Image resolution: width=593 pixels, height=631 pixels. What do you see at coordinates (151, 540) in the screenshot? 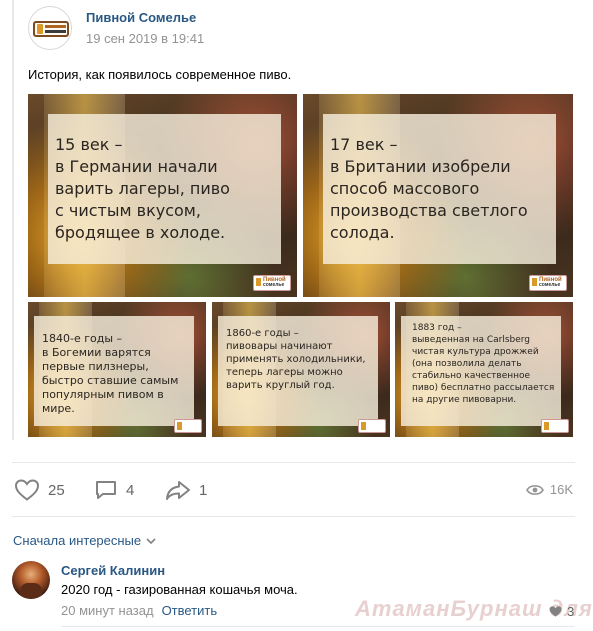
I see `chevron-down-icon` at bounding box center [151, 540].